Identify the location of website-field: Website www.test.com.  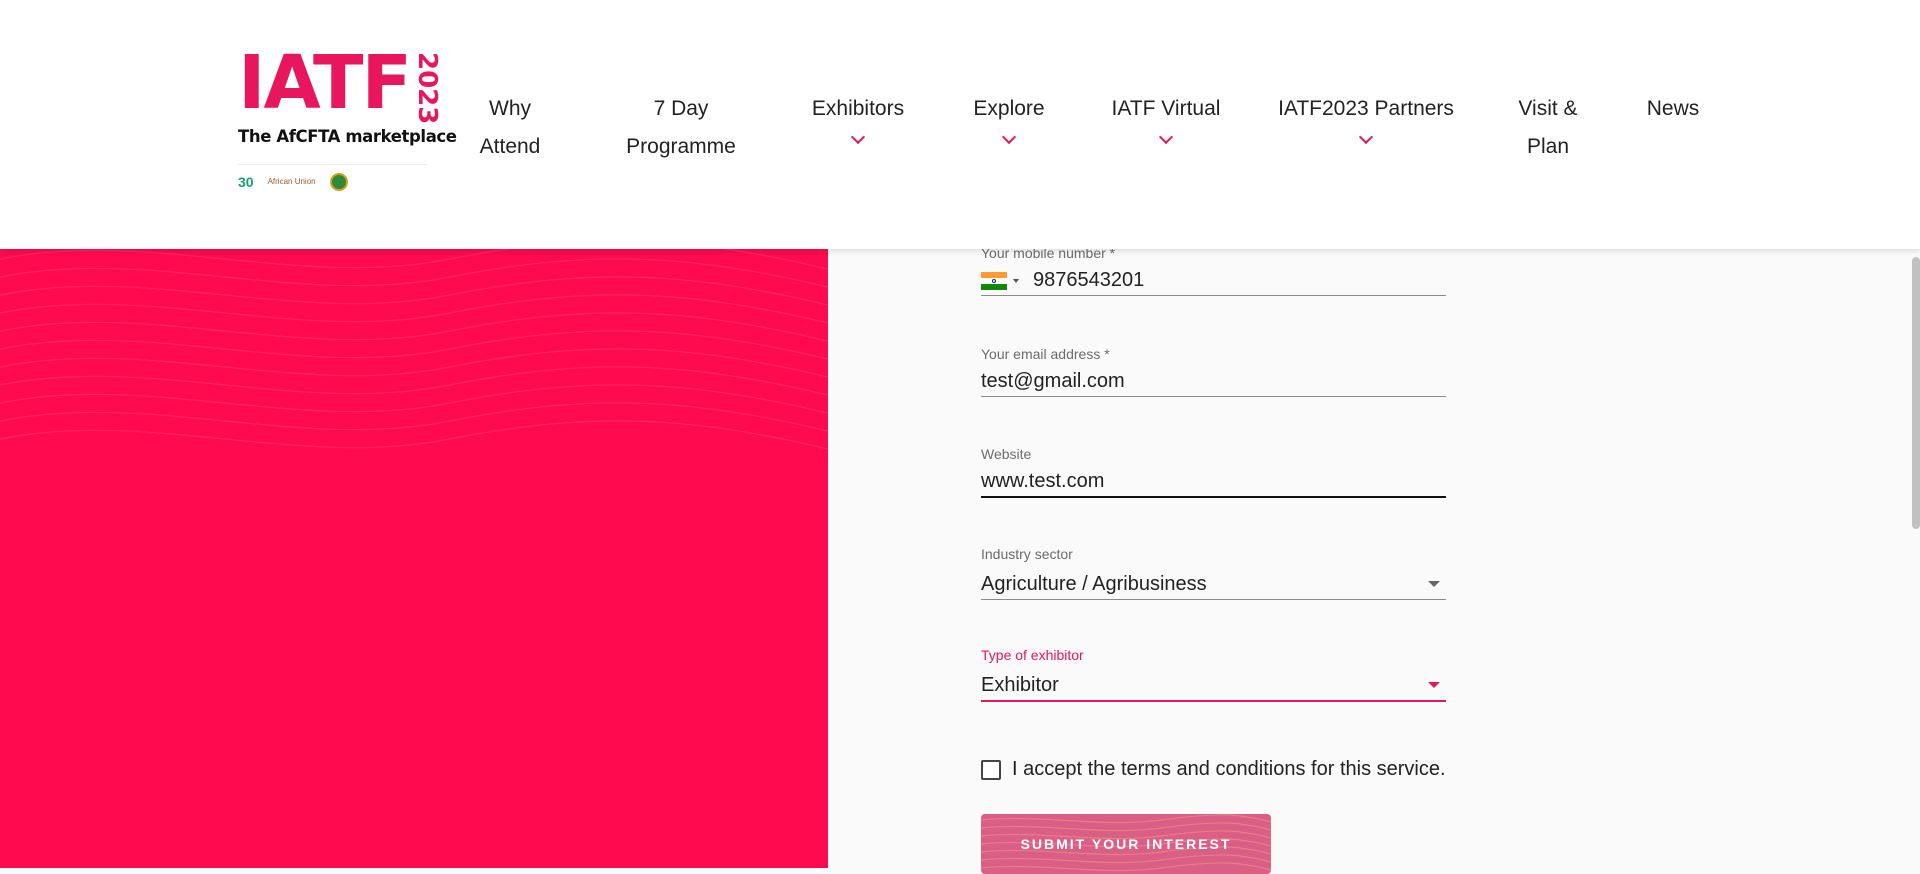
(1213, 472).